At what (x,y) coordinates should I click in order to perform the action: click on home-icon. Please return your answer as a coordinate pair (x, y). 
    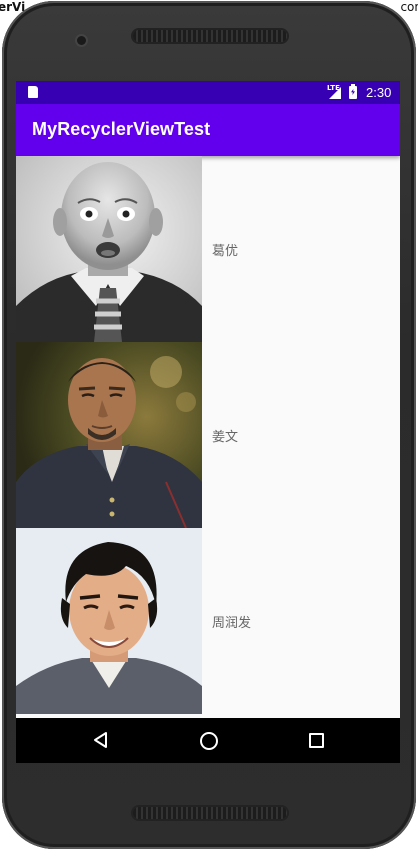
    Looking at the image, I should click on (209, 741).